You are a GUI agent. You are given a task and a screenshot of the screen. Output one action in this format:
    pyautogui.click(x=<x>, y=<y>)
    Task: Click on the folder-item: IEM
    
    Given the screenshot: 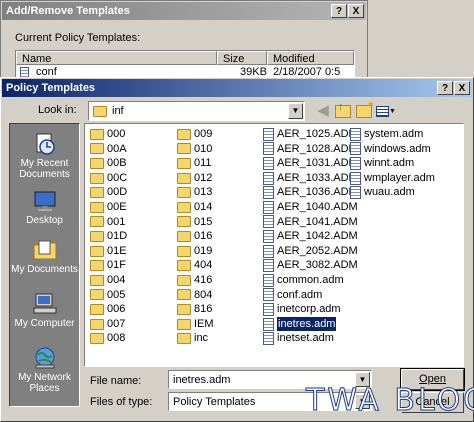 What is the action you would take?
    pyautogui.click(x=195, y=324)
    